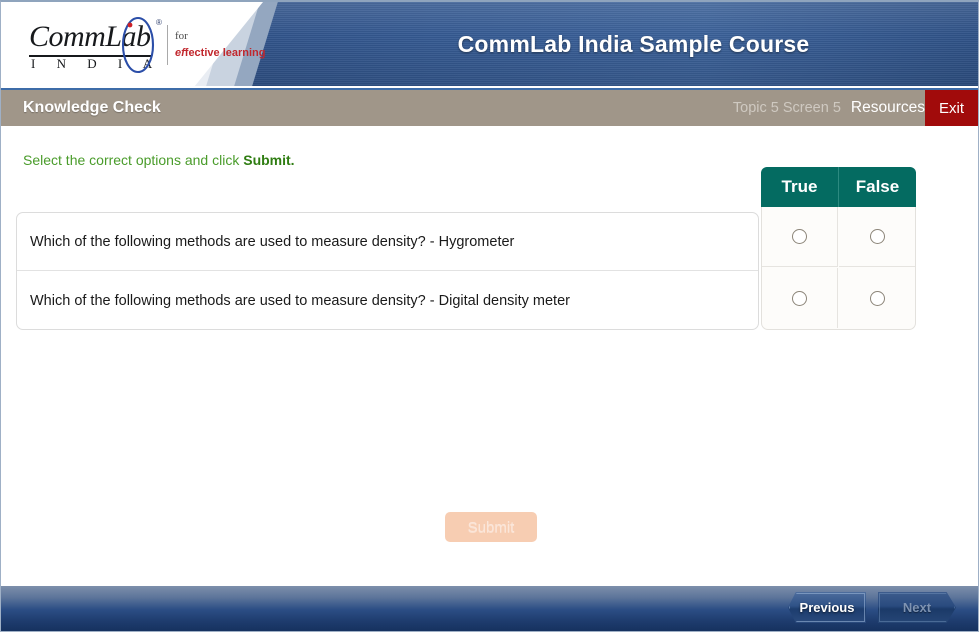 The height and width of the screenshot is (632, 979). Describe the element at coordinates (133, 160) in the screenshot. I see `instruction-prefix: Select the correct options and click` at that location.